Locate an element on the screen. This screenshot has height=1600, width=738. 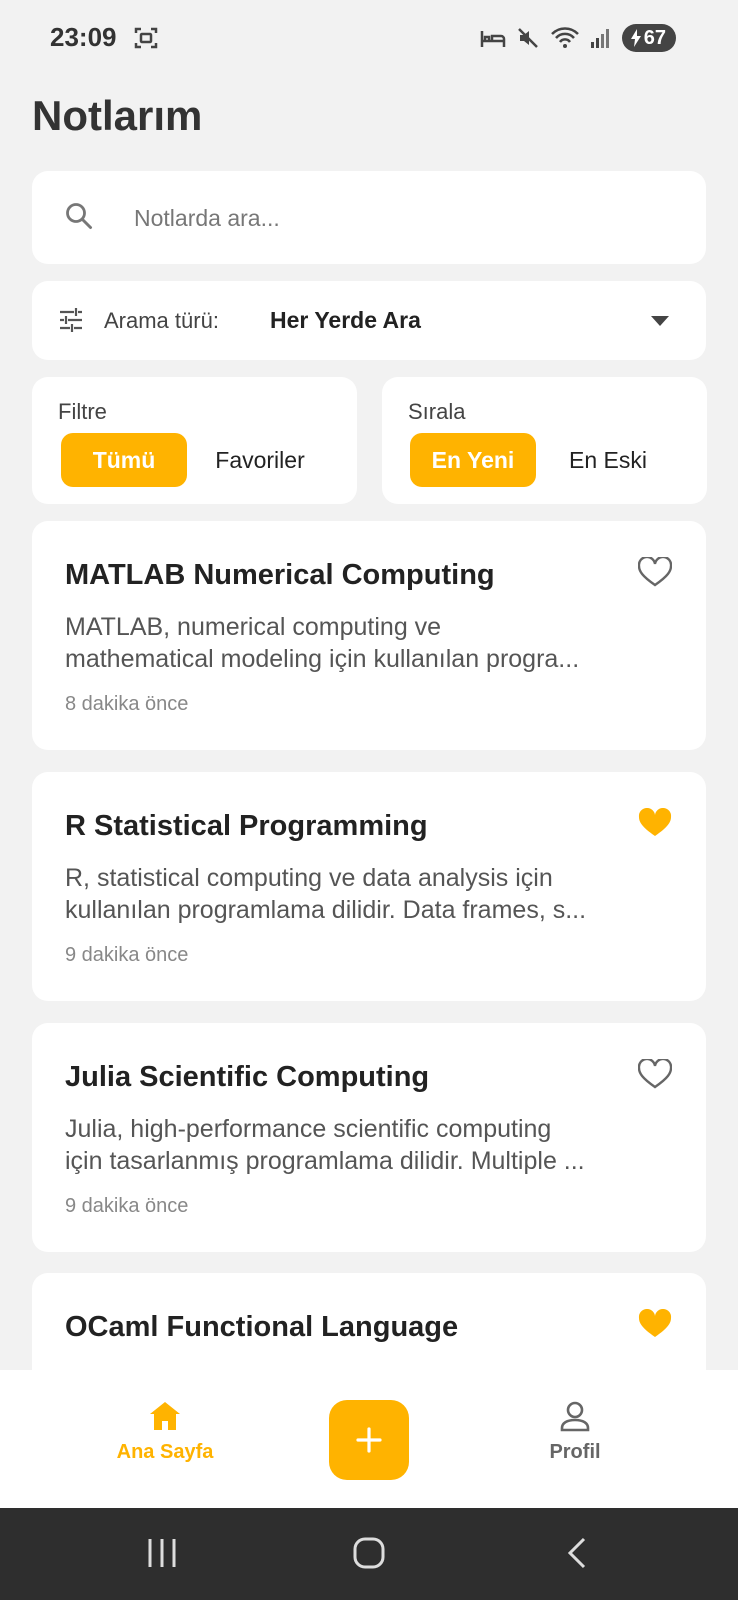
search-box is located at coordinates (369, 217).